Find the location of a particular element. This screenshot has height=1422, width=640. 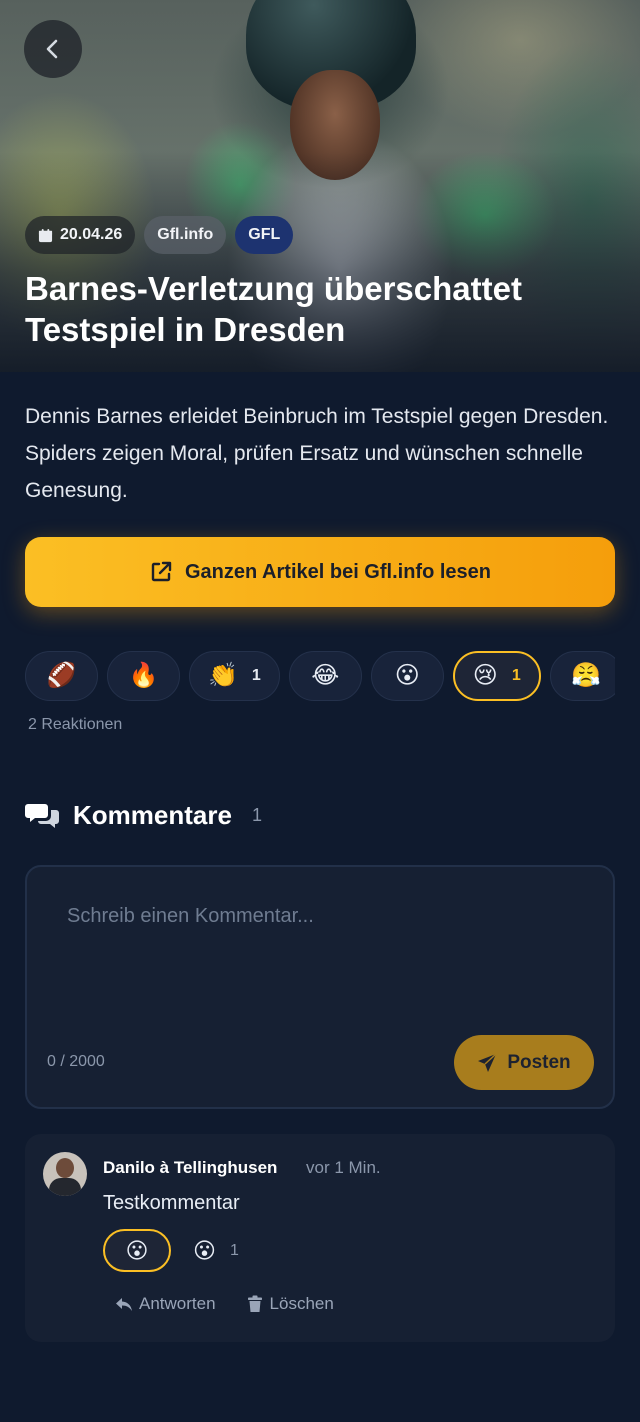

comment-text: Testkommentar is located at coordinates (171, 1203).